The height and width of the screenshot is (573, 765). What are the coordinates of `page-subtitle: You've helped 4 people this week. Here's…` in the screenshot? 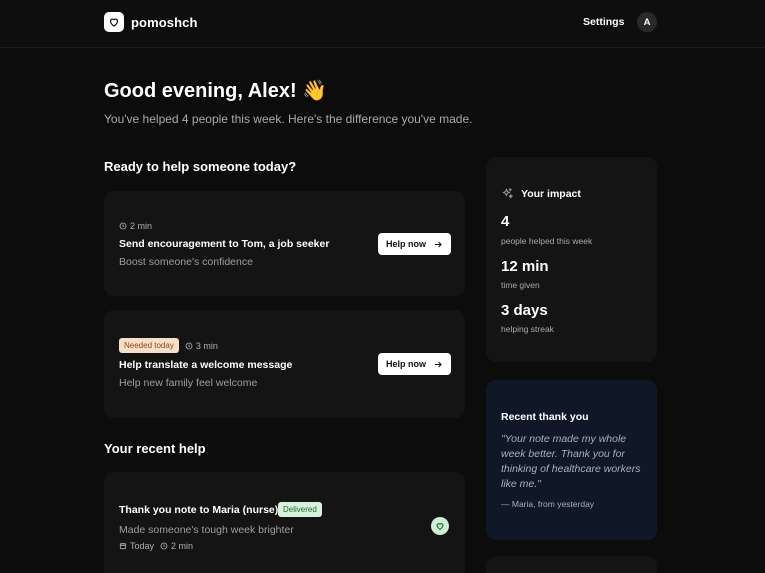 It's located at (288, 119).